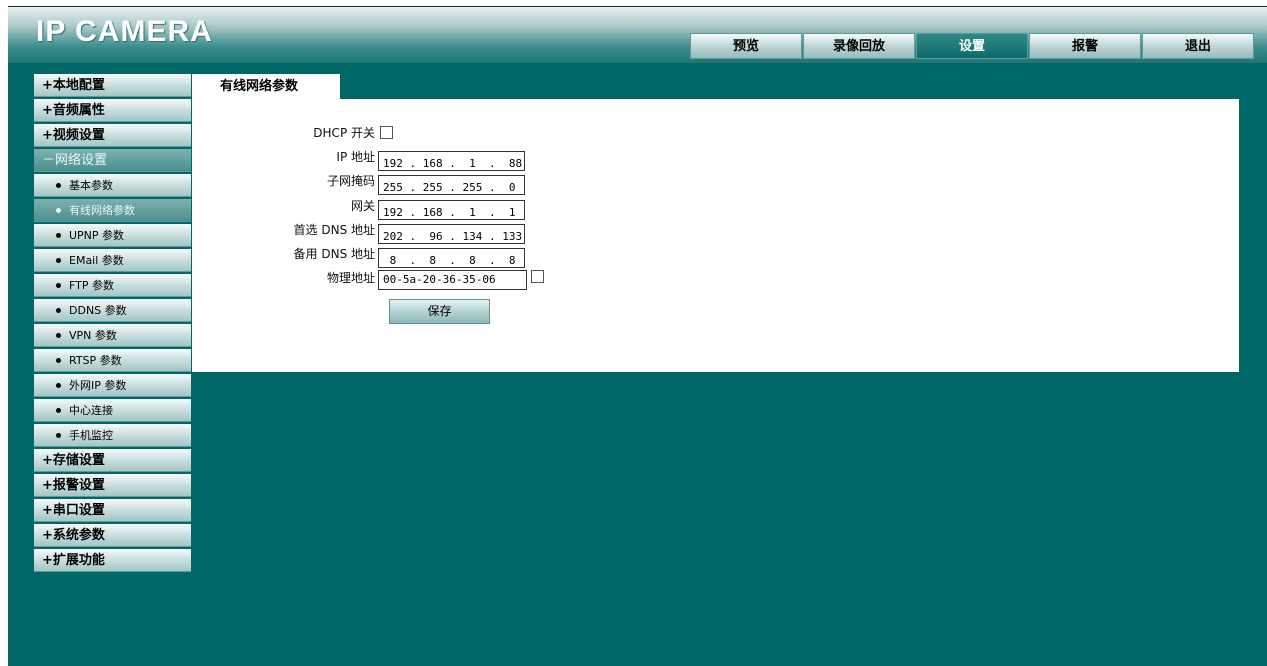 Image resolution: width=1267 pixels, height=666 pixels. Describe the element at coordinates (91, 410) in the screenshot. I see `sidebar-item-label: 中心连接` at that location.